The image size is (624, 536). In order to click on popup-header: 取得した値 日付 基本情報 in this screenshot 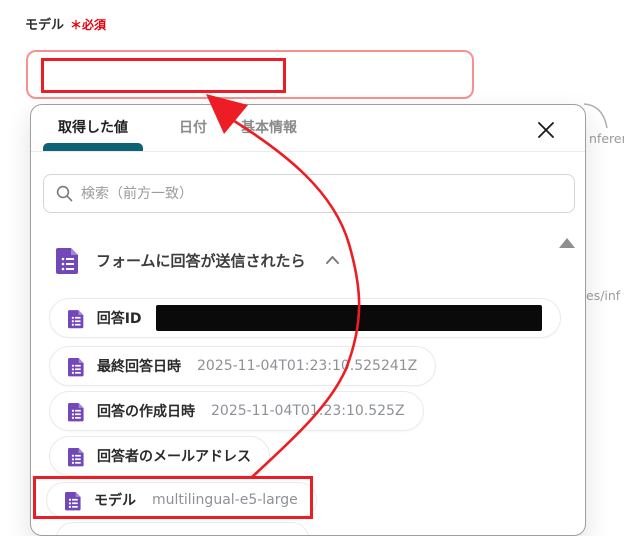, I will do `click(308, 128)`.